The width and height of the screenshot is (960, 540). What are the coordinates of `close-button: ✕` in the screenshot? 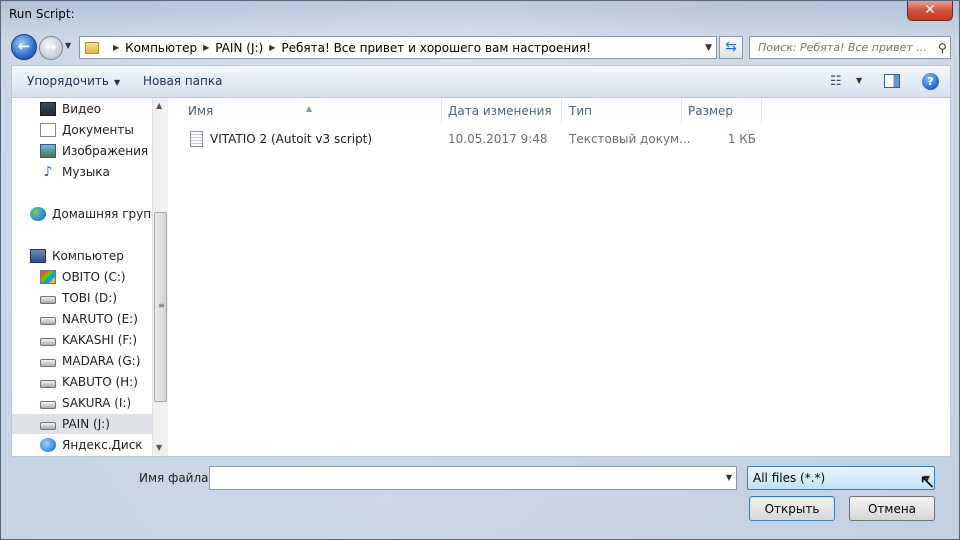 It's located at (930, 11).